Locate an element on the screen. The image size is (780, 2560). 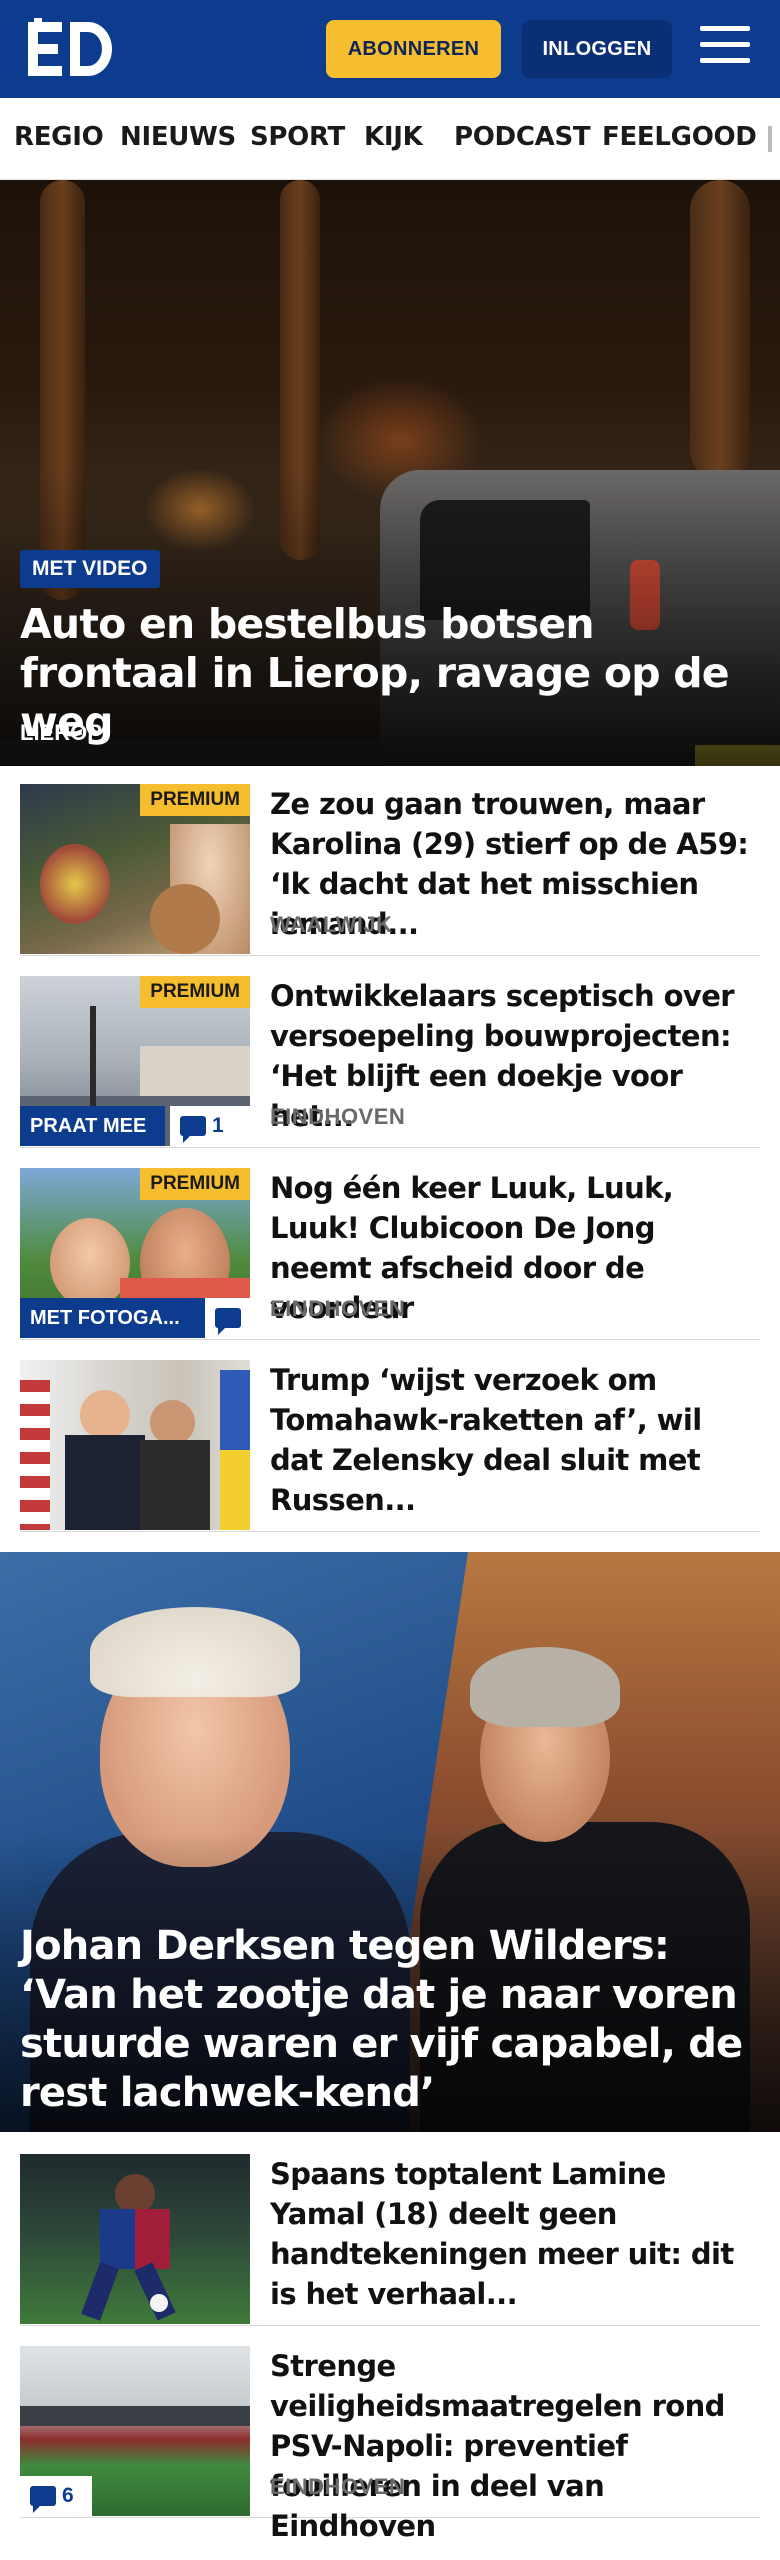
comment-count-value: 6 is located at coordinates (68, 2495).